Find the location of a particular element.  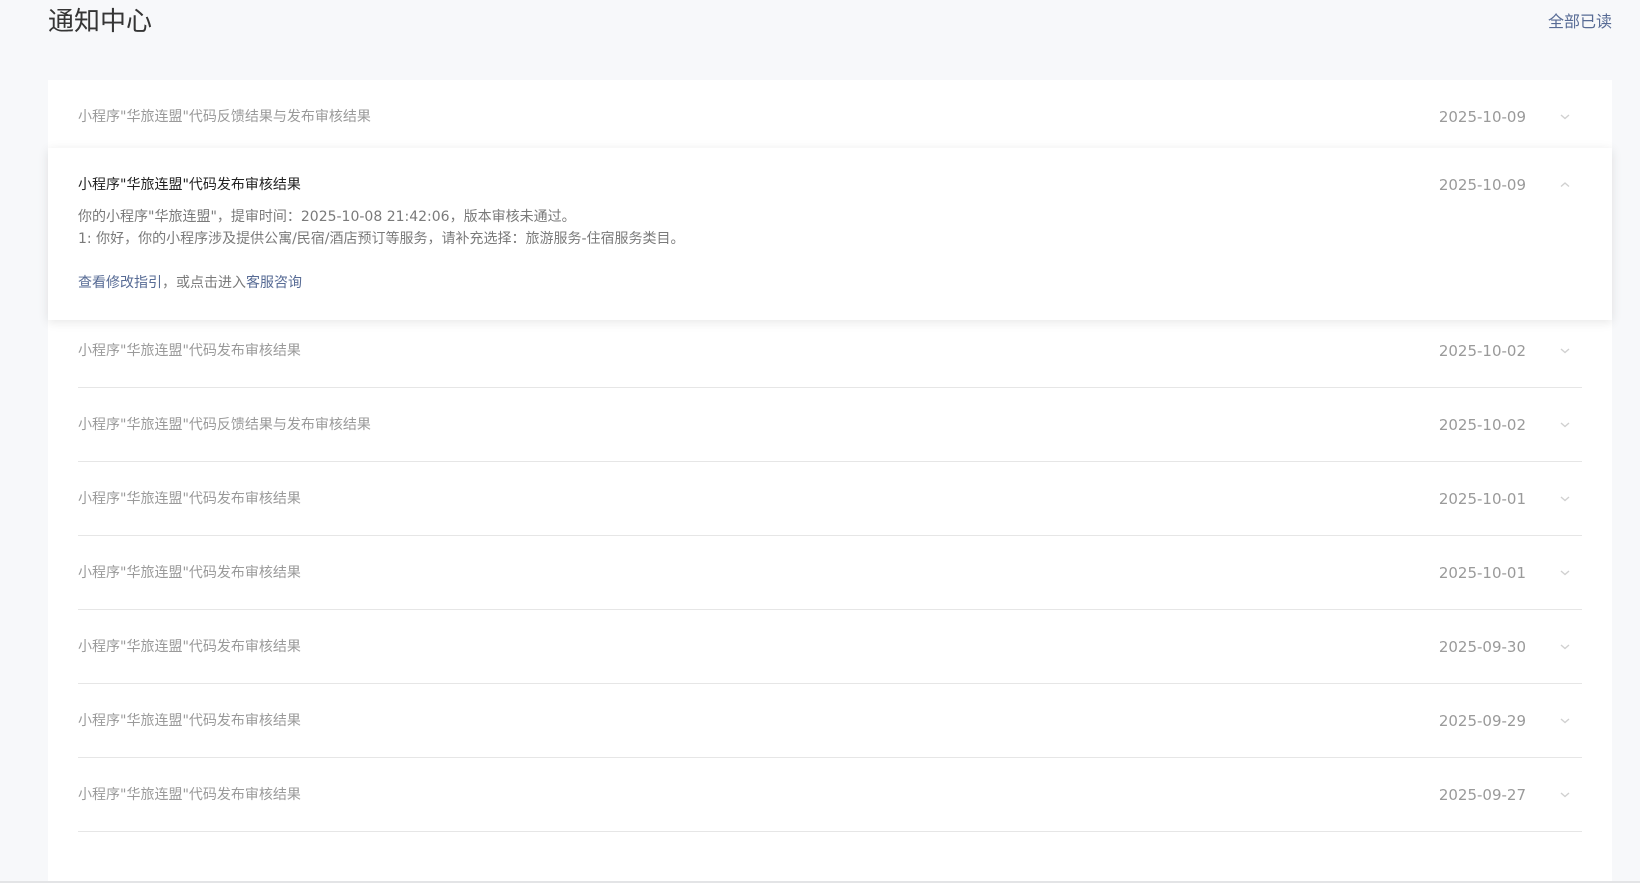

notification-date: 2025-09-29 is located at coordinates (1482, 721).